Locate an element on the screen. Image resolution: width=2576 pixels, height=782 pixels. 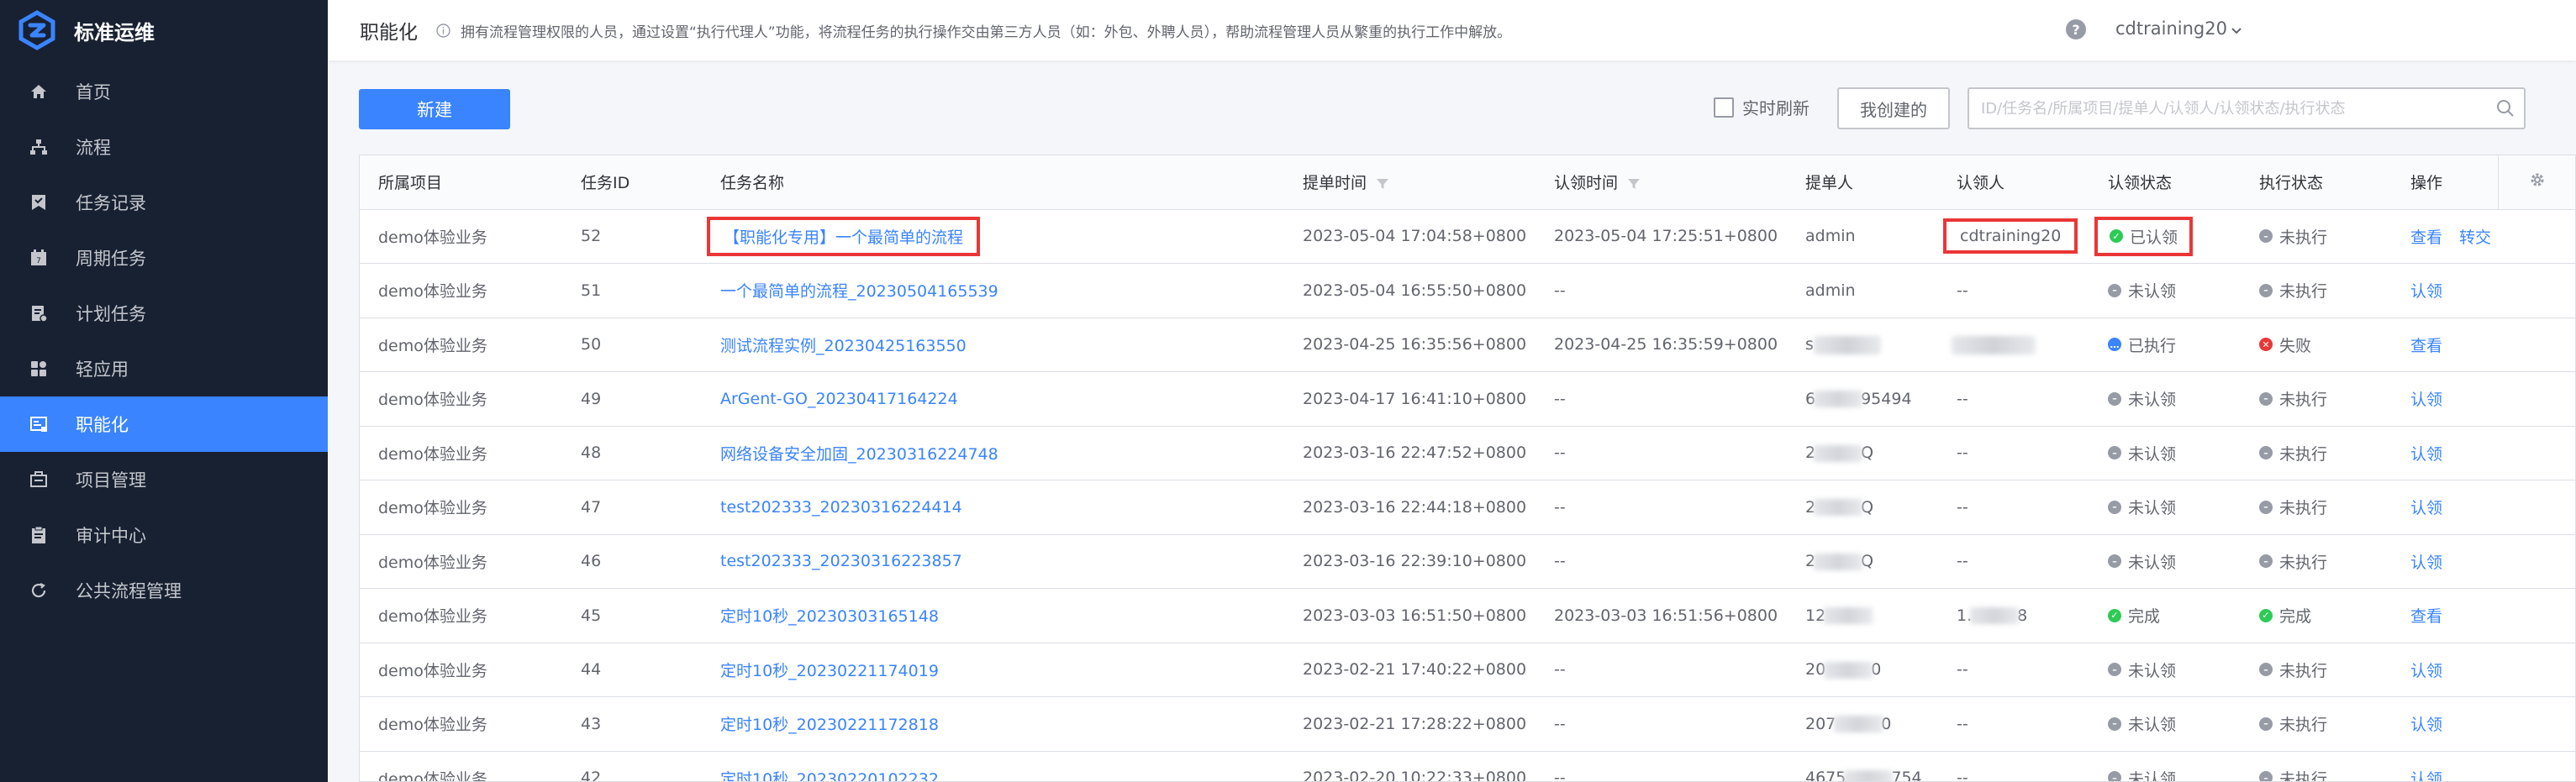
cell-task-name: 网络设备安全加固_20230316224748 is located at coordinates (993, 453).